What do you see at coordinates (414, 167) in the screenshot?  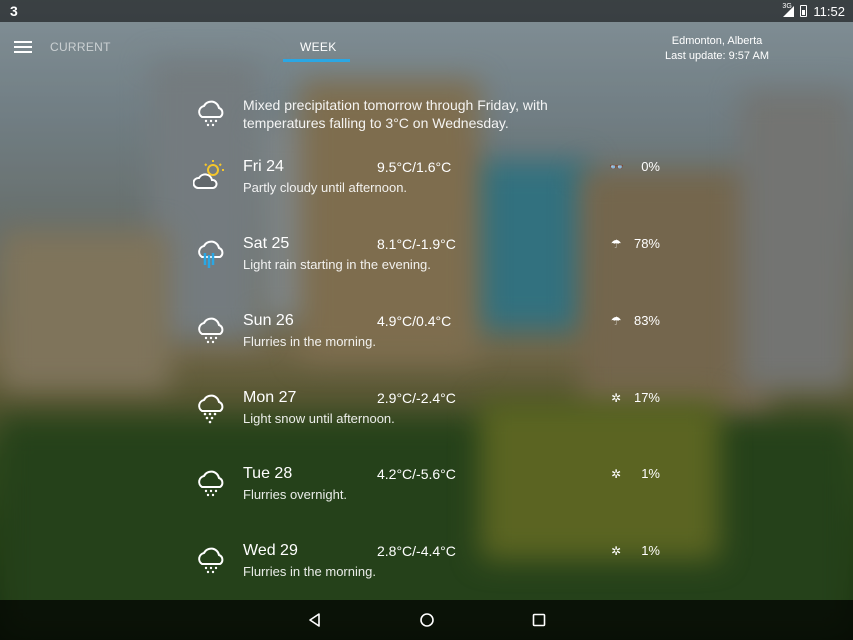 I see `day-temperature: 9.5°C/1.6°C` at bounding box center [414, 167].